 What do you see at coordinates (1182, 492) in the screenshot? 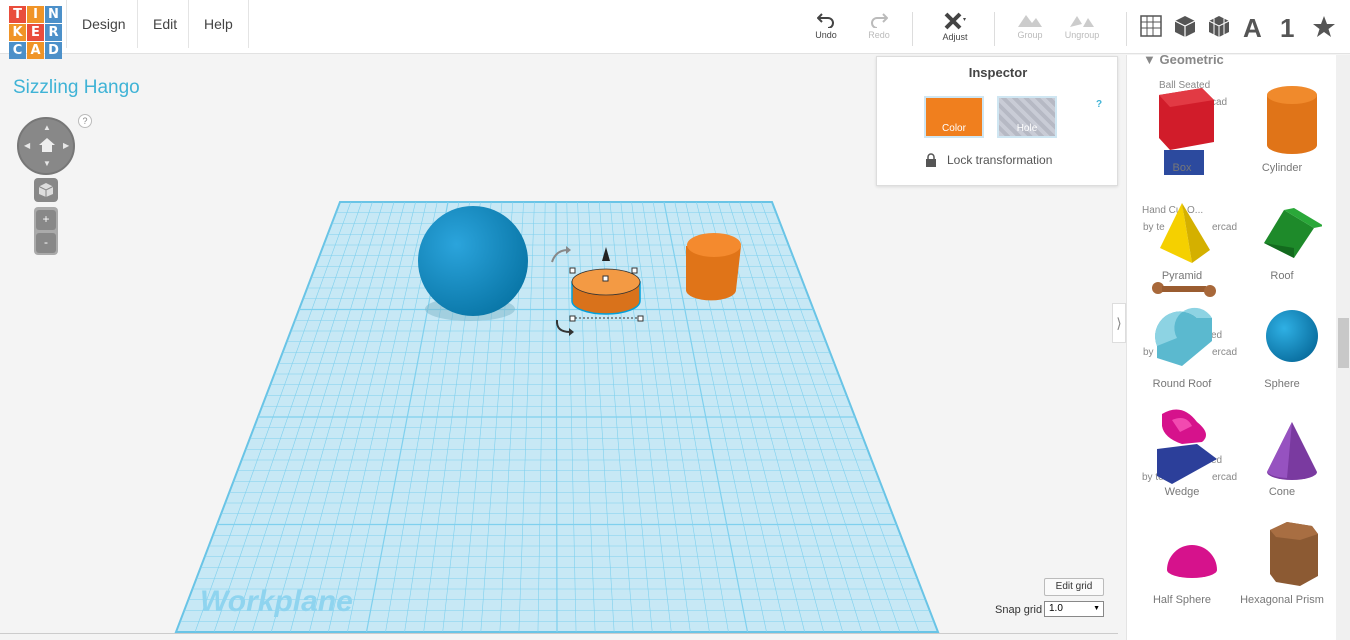
I see `shape-label: Wedge` at bounding box center [1182, 492].